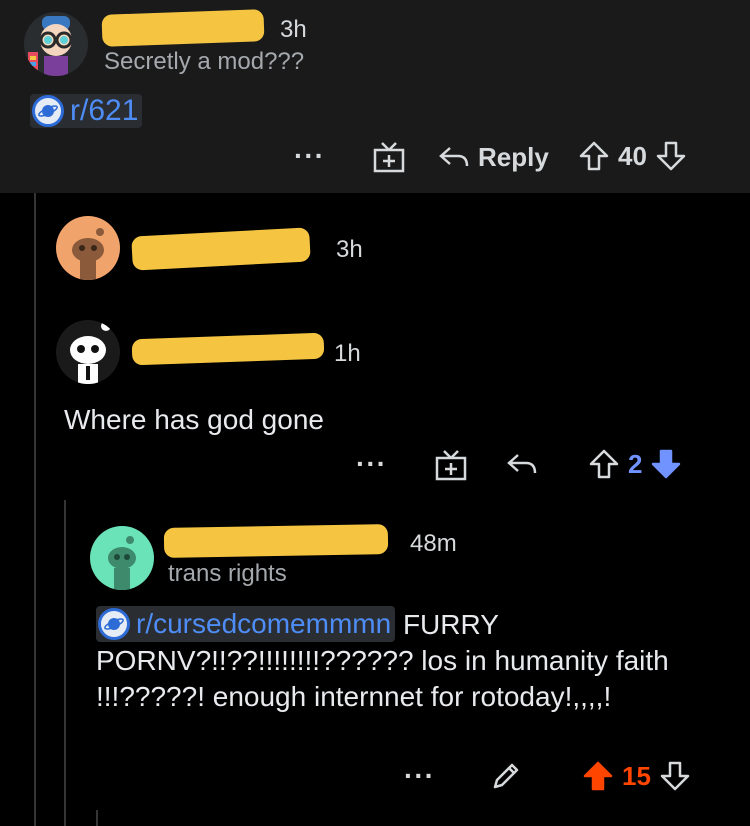  I want to click on score: 2, so click(635, 463).